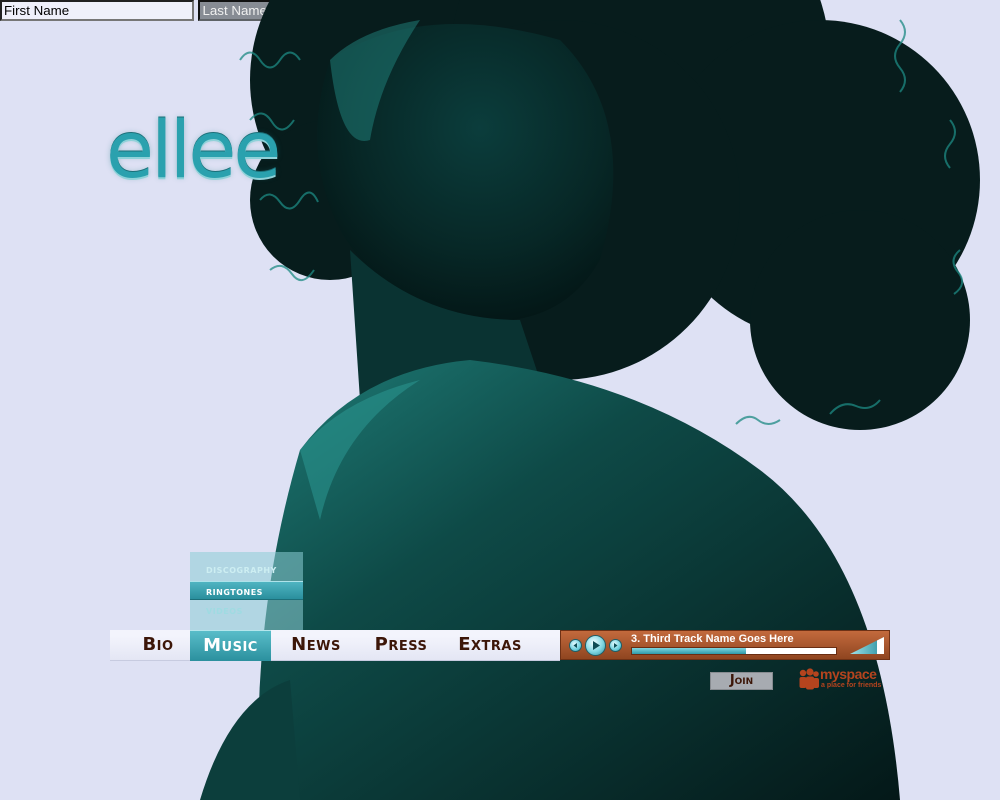 Image resolution: width=1000 pixels, height=800 pixels. What do you see at coordinates (490, 645) in the screenshot?
I see `nav-item-extras: Extras` at bounding box center [490, 645].